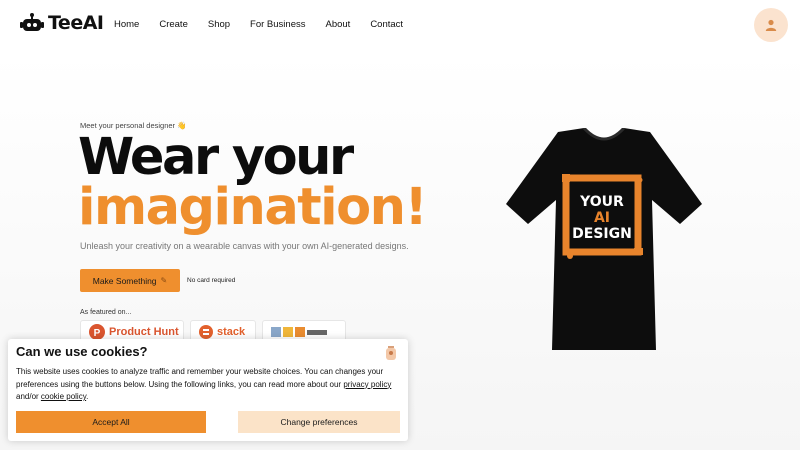 The height and width of the screenshot is (450, 800). I want to click on accept-all-button: Accept All, so click(111, 422).